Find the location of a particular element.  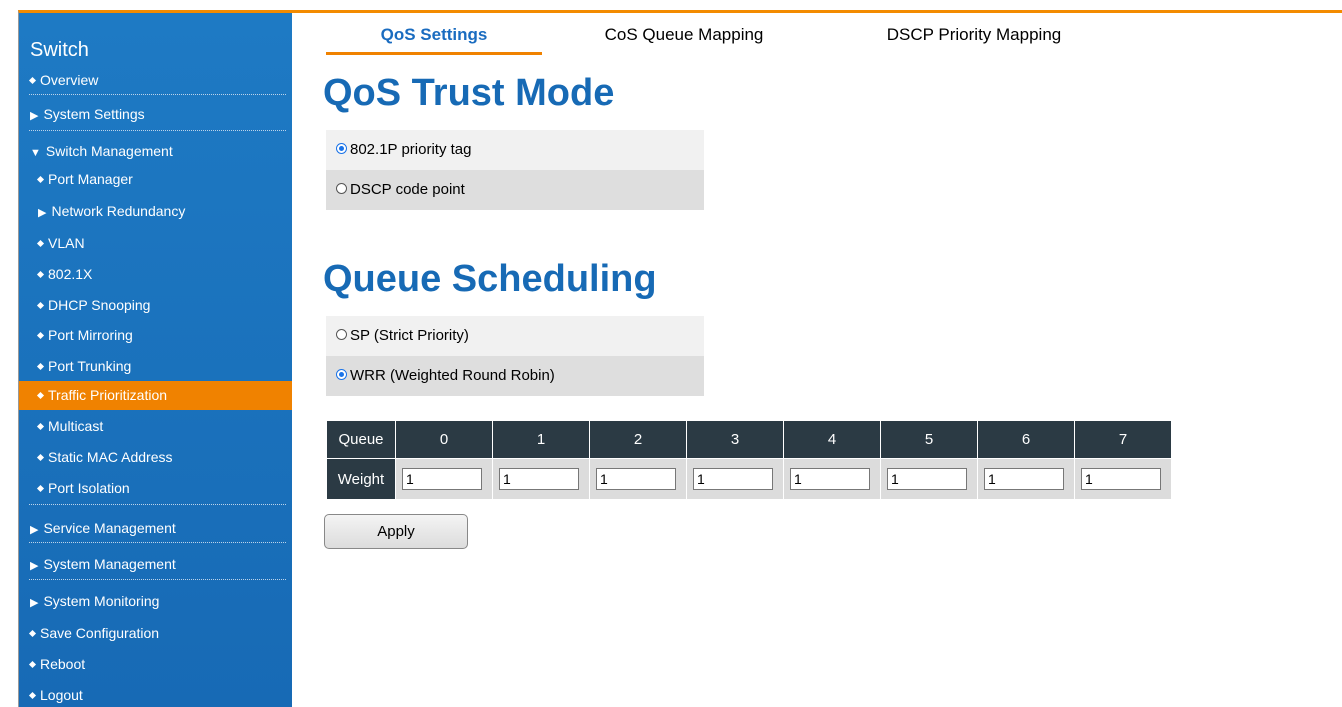

weight-row: Weight is located at coordinates (749, 479).